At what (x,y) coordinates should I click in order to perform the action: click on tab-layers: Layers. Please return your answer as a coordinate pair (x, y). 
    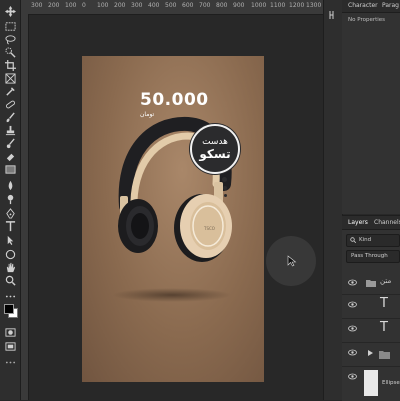
    Looking at the image, I should click on (358, 223).